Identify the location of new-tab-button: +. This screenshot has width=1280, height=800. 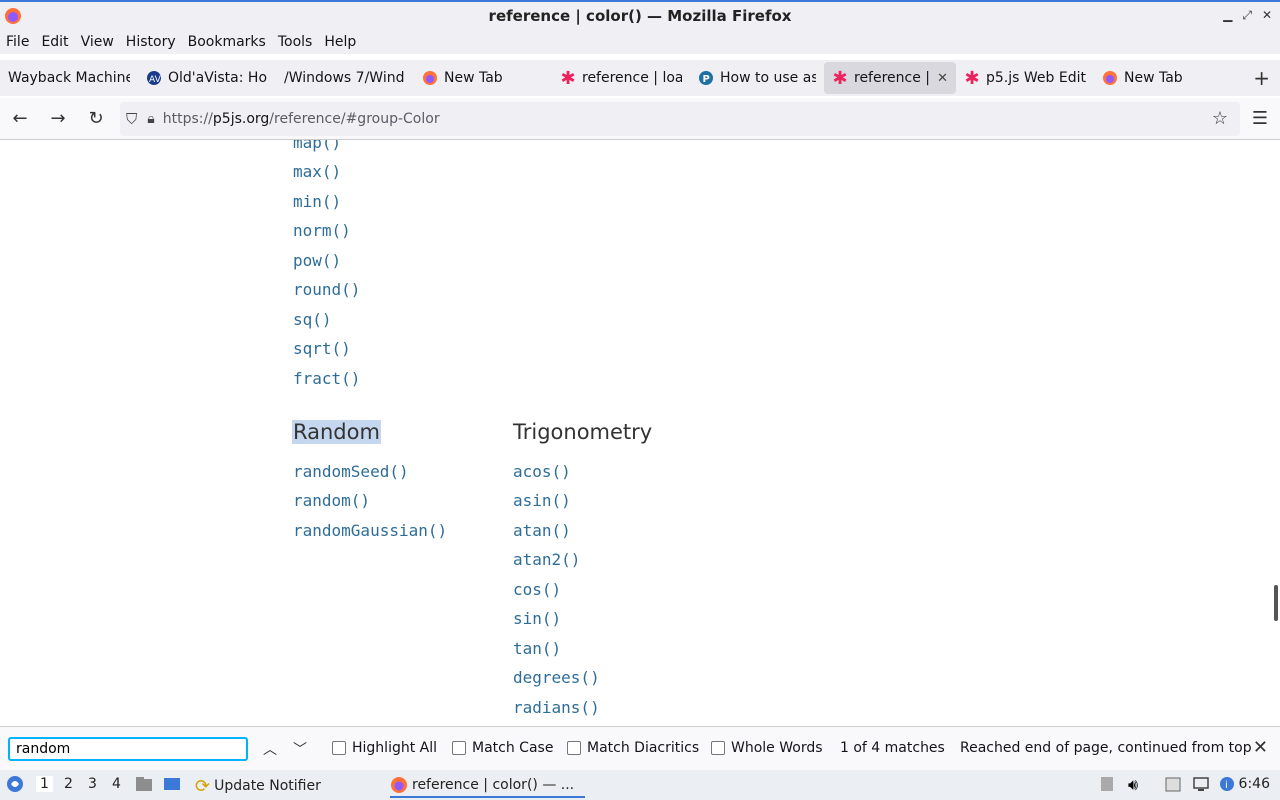
(1261, 78).